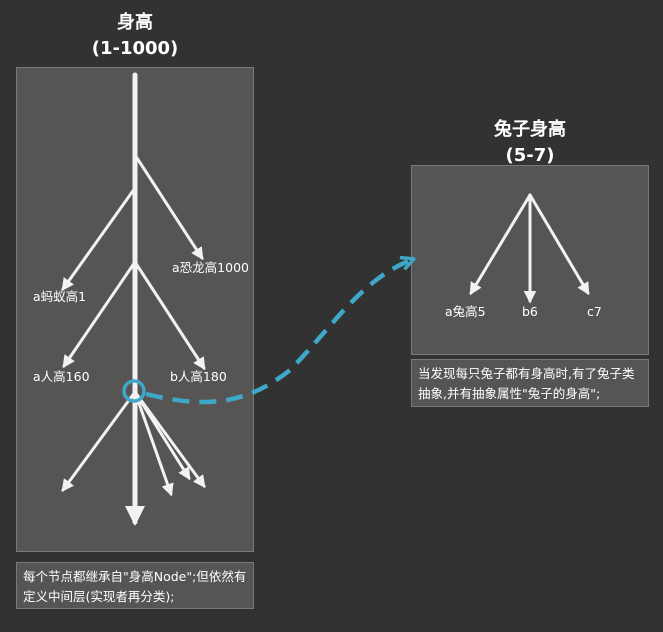 The height and width of the screenshot is (632, 663). I want to click on rabbit-branch-c, so click(559, 244).